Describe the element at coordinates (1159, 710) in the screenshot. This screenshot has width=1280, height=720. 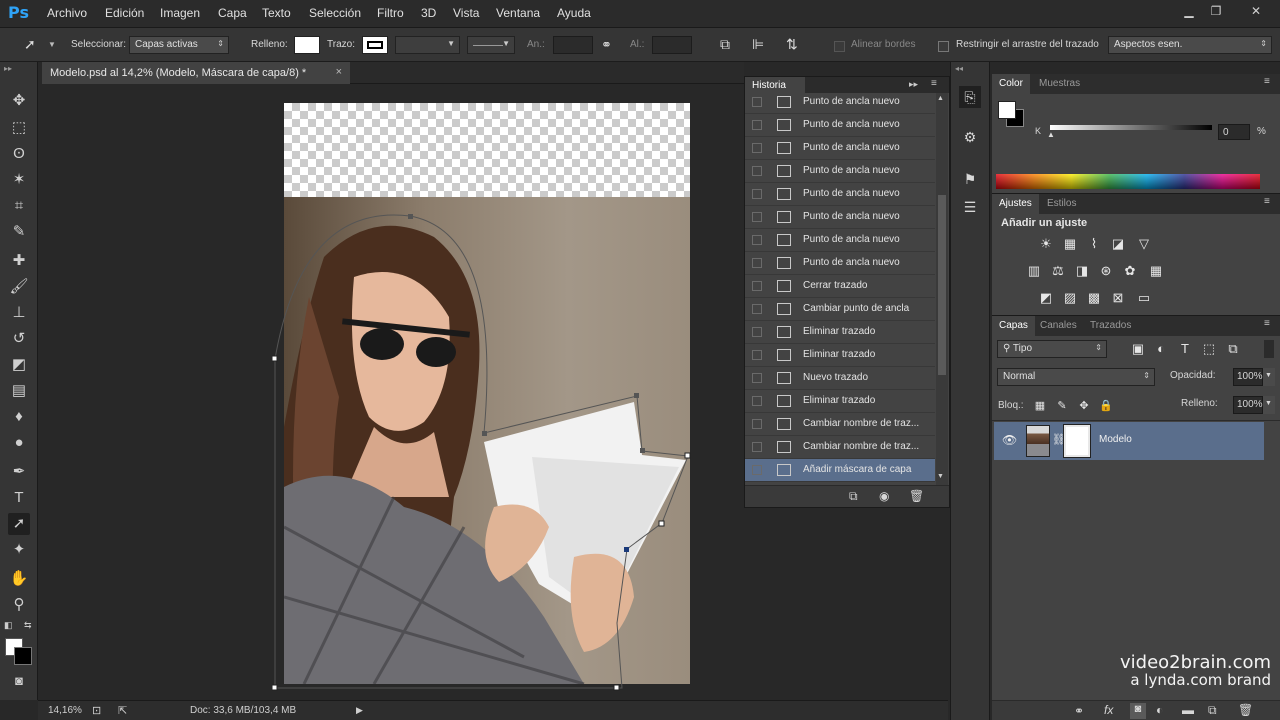
I see `new-adjustment-icon: ◐` at that location.